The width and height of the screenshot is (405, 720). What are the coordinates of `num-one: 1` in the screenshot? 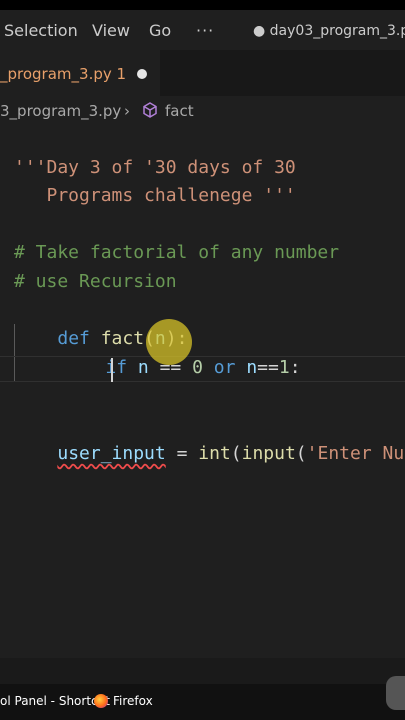 It's located at (284, 367).